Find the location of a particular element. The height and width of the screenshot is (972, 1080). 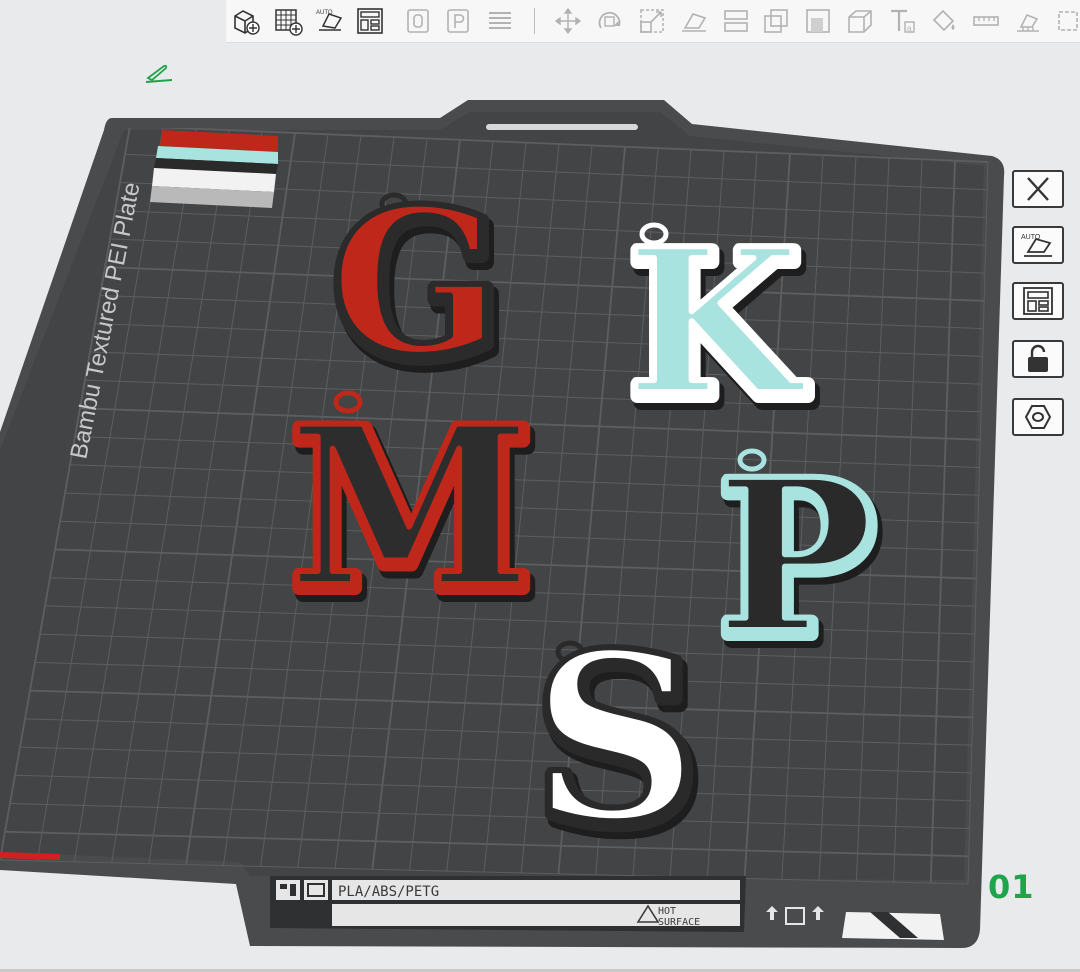

keychain-letter: S is located at coordinates (615, 738).